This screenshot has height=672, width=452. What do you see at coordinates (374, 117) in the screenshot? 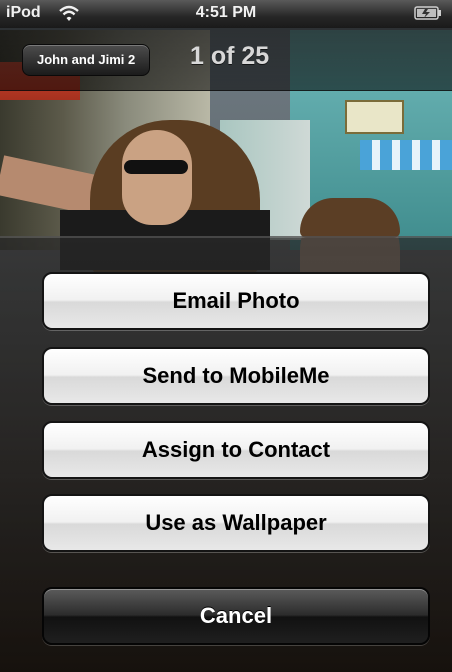
I see `photo-sign` at bounding box center [374, 117].